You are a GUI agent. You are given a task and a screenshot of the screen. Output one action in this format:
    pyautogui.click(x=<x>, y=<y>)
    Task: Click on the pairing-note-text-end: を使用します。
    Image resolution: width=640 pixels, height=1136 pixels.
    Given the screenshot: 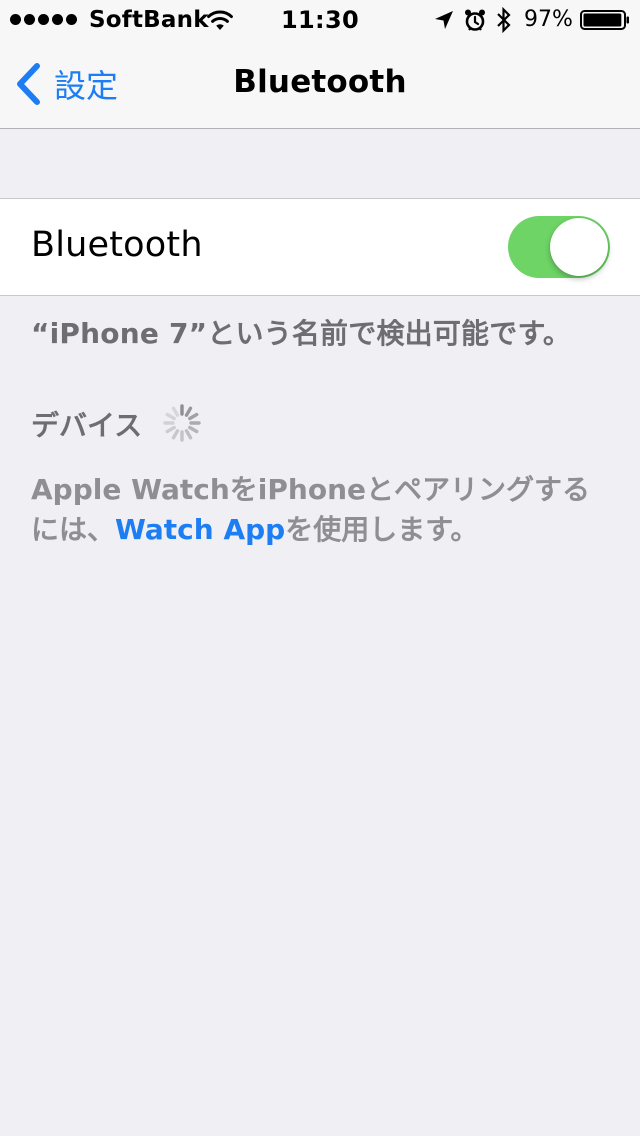 What is the action you would take?
    pyautogui.click(x=382, y=529)
    